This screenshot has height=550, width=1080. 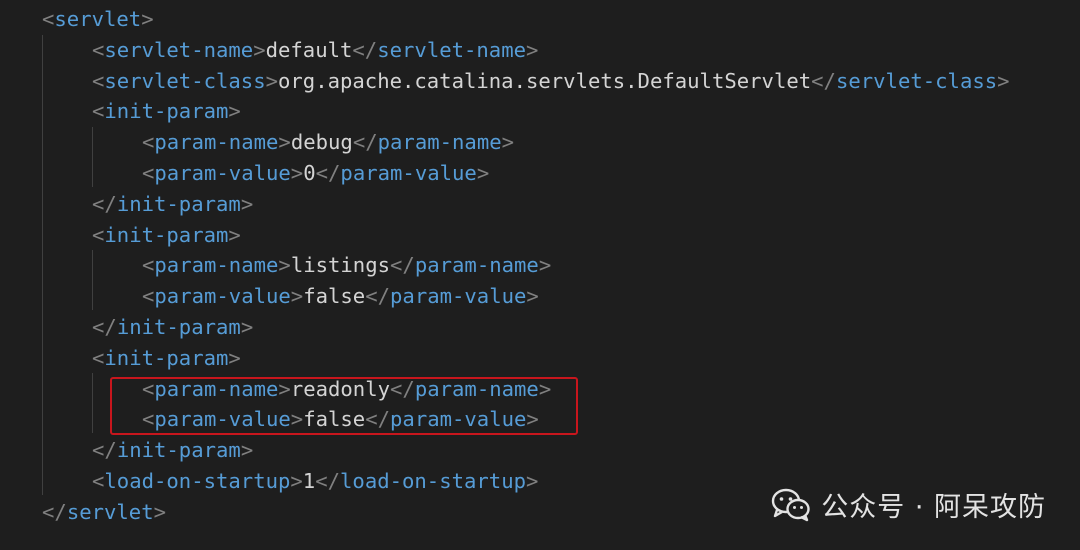 I want to click on code-line: <servlet>, so click(x=98, y=19).